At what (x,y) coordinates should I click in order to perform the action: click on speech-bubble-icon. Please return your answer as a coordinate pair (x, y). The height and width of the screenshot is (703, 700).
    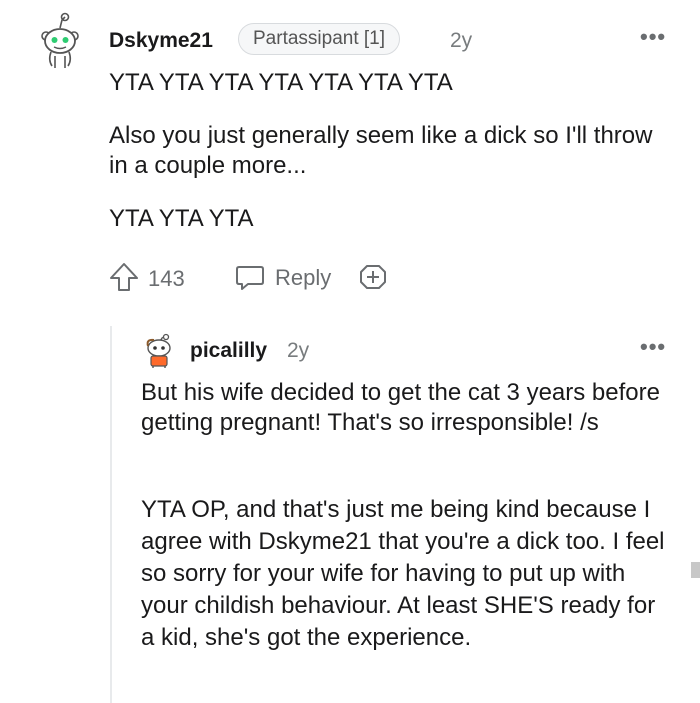
    Looking at the image, I should click on (250, 278).